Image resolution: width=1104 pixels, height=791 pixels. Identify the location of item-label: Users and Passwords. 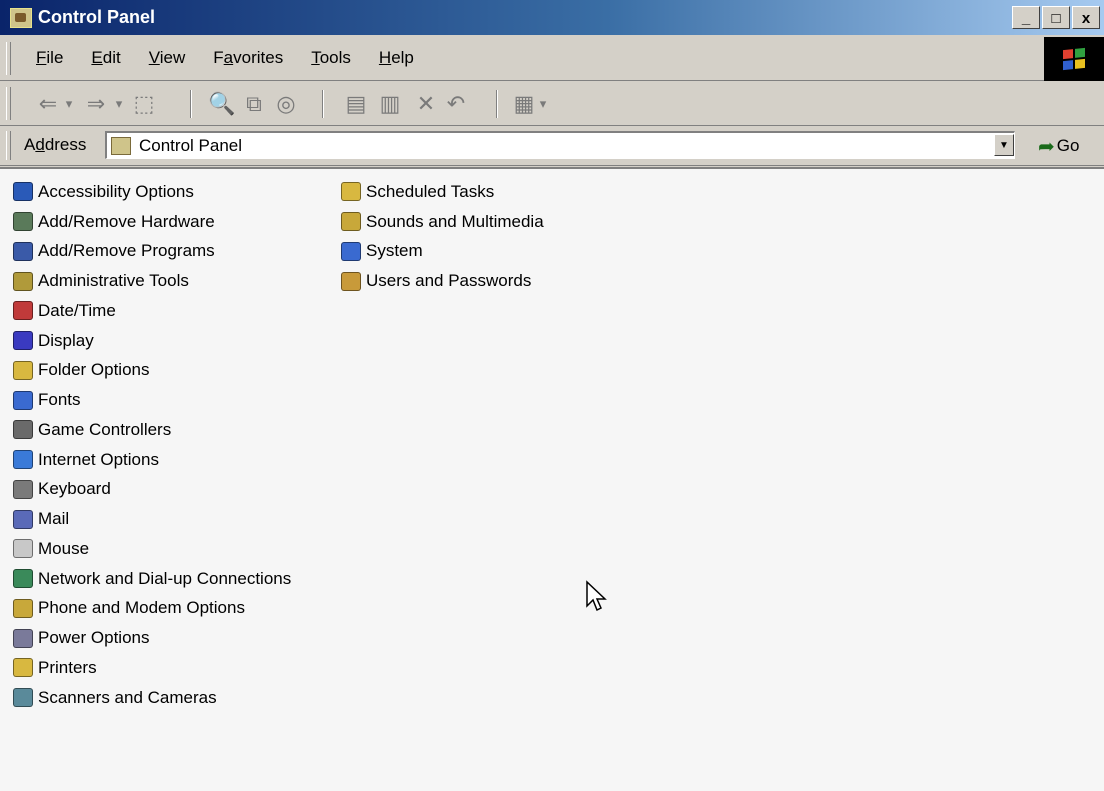
(449, 281).